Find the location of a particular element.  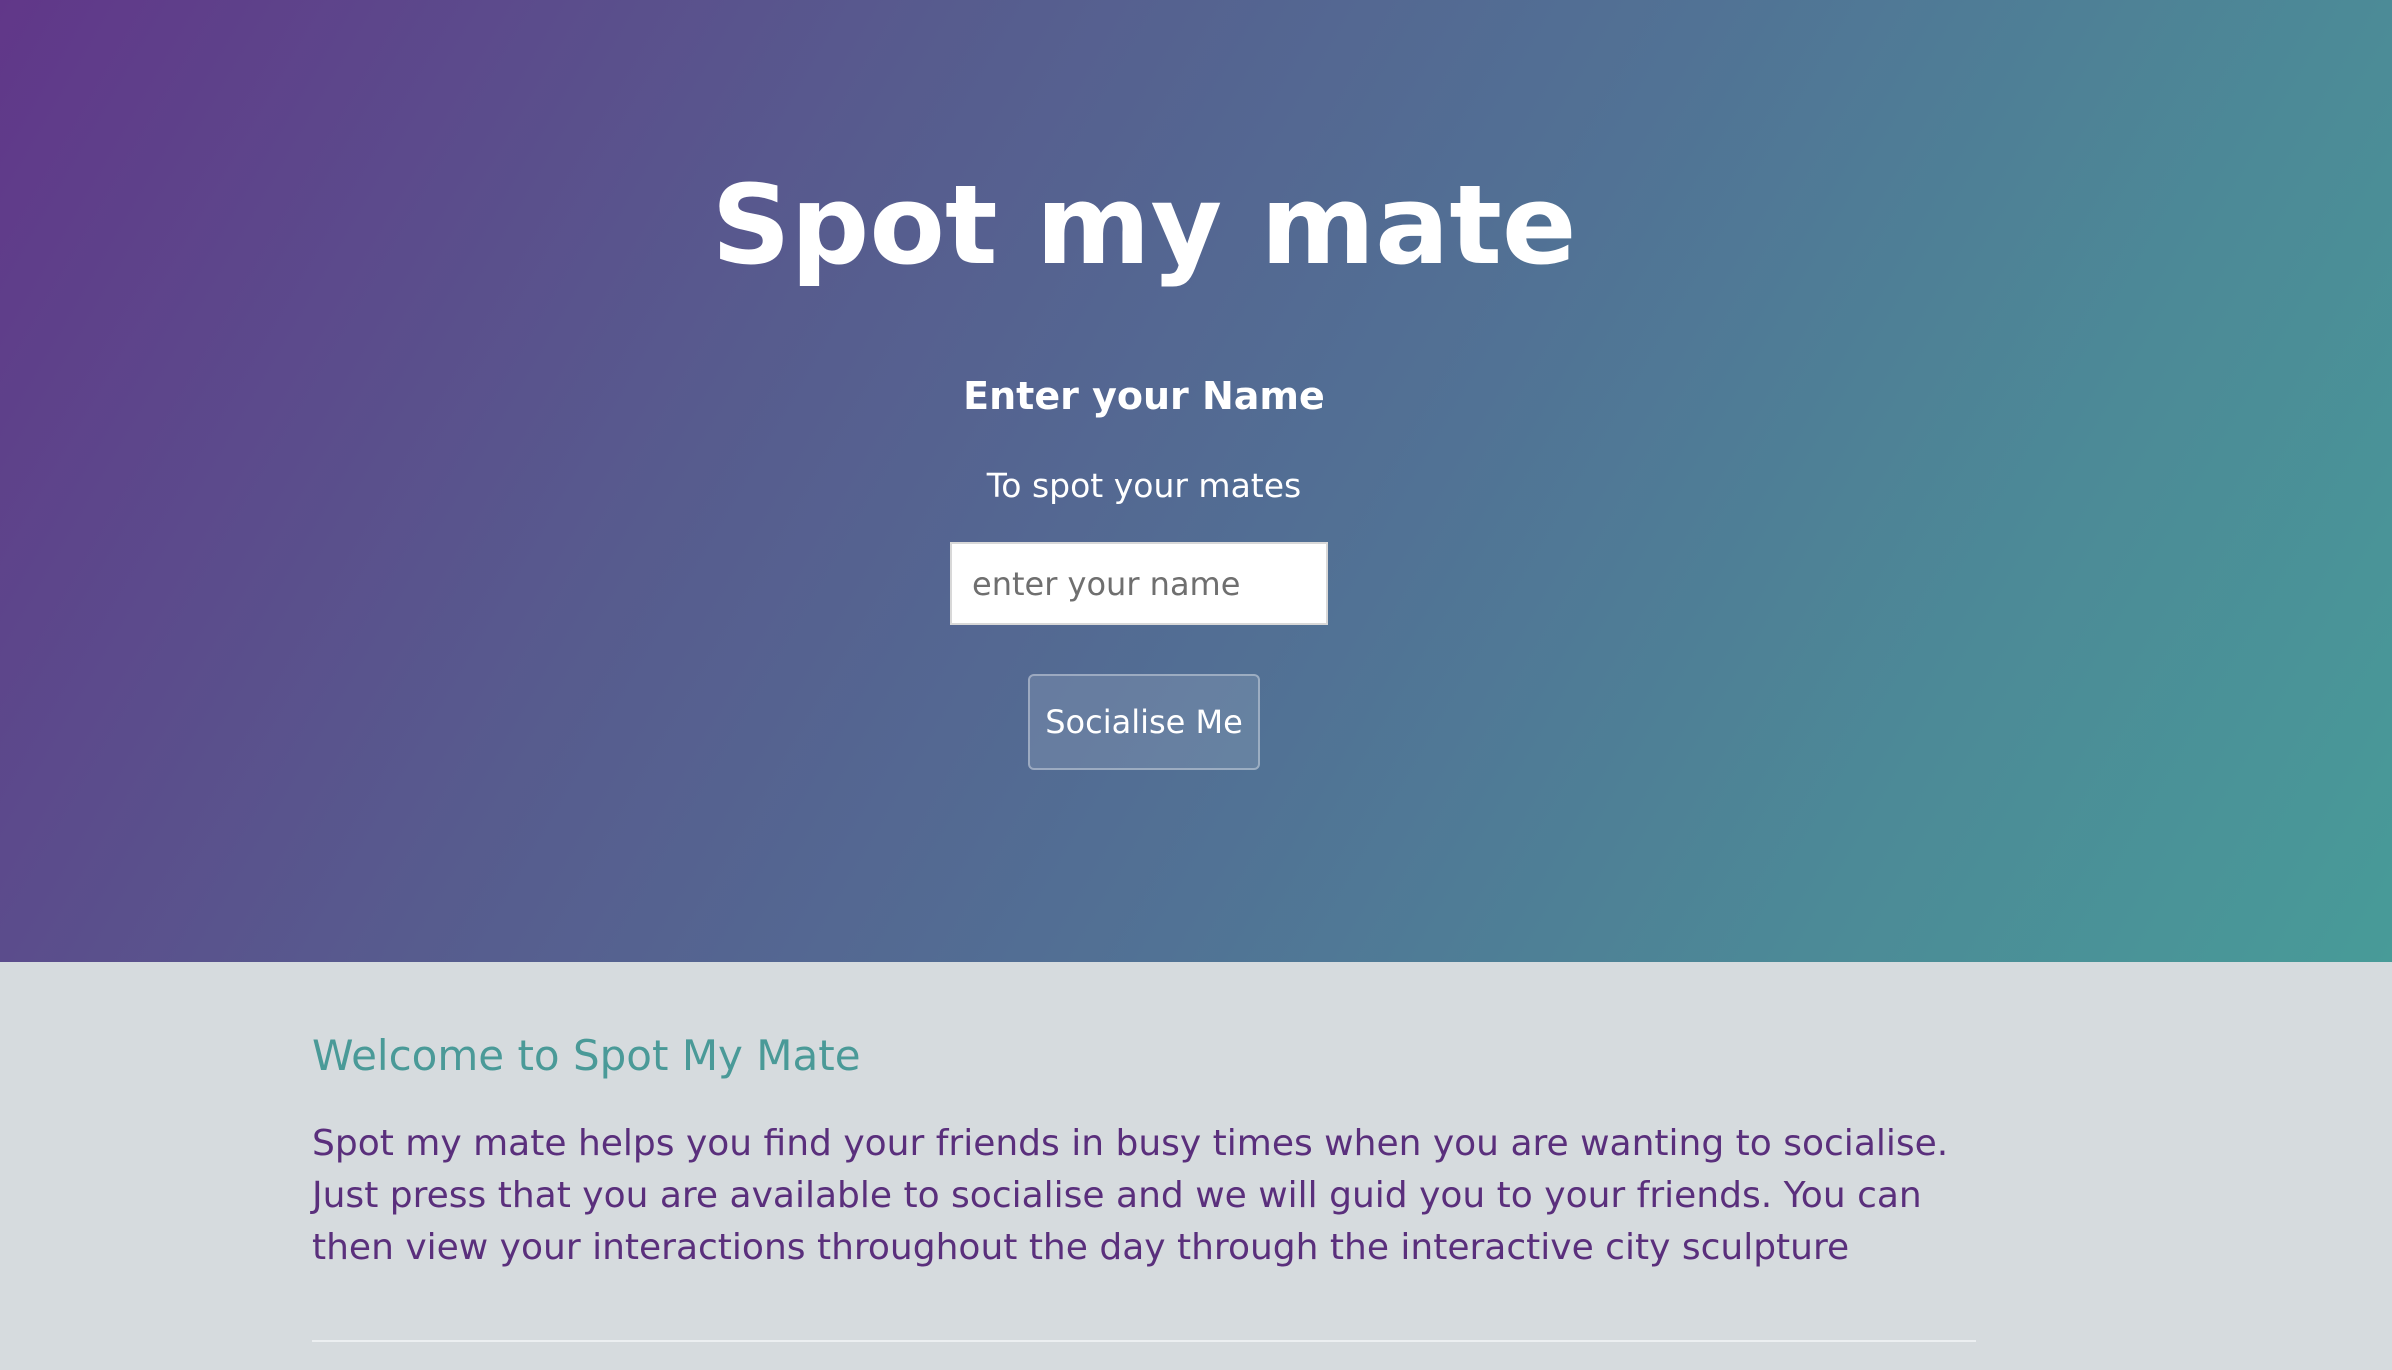

name-input is located at coordinates (1139, 583).